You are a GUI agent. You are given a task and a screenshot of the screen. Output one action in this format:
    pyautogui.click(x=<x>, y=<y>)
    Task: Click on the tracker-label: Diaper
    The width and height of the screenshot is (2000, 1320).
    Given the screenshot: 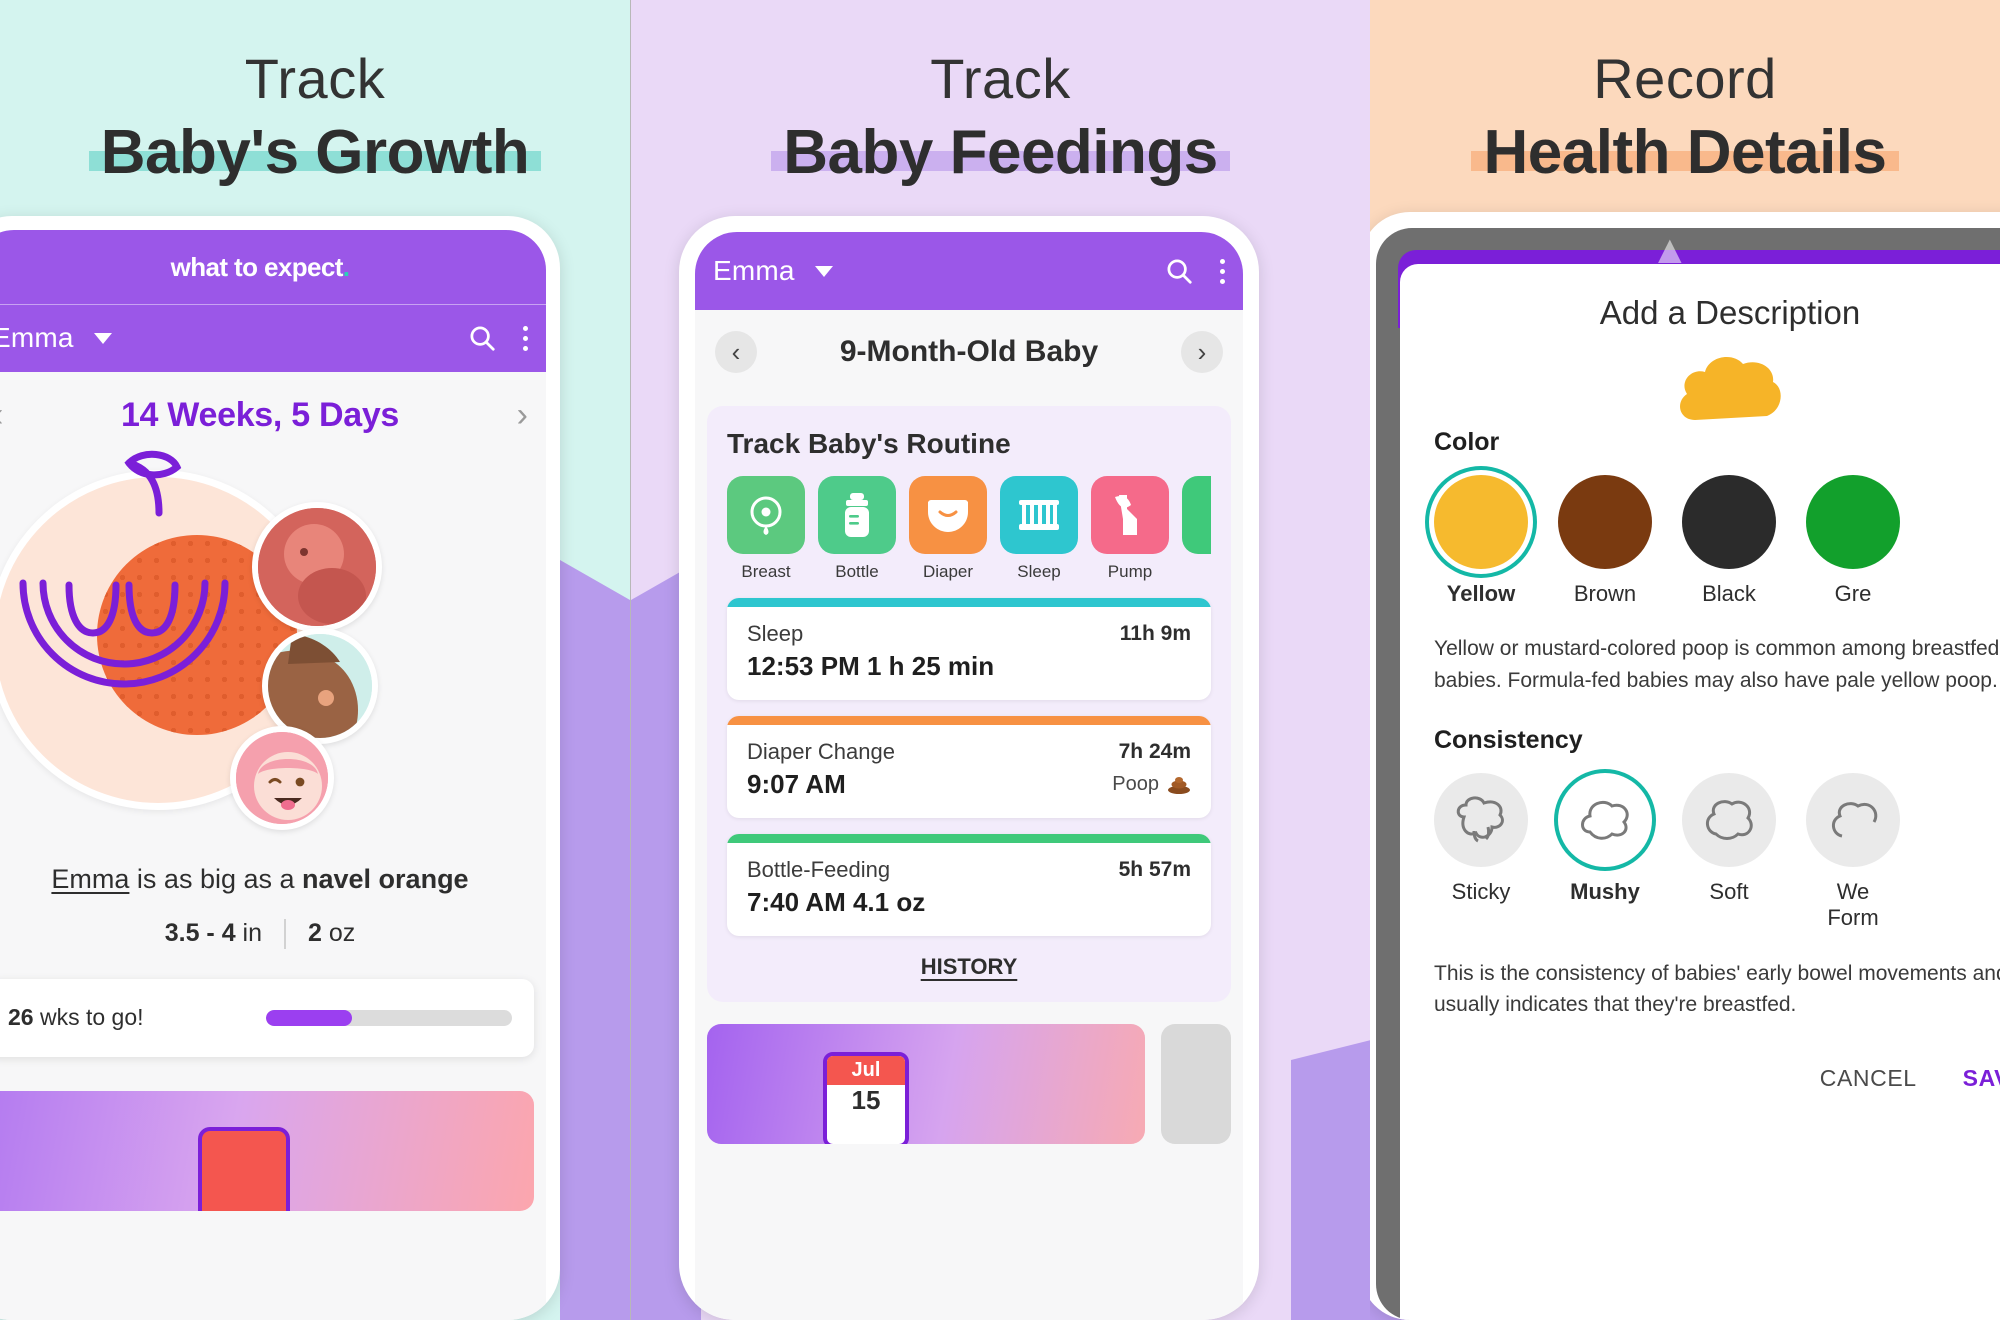 What is the action you would take?
    pyautogui.click(x=948, y=571)
    